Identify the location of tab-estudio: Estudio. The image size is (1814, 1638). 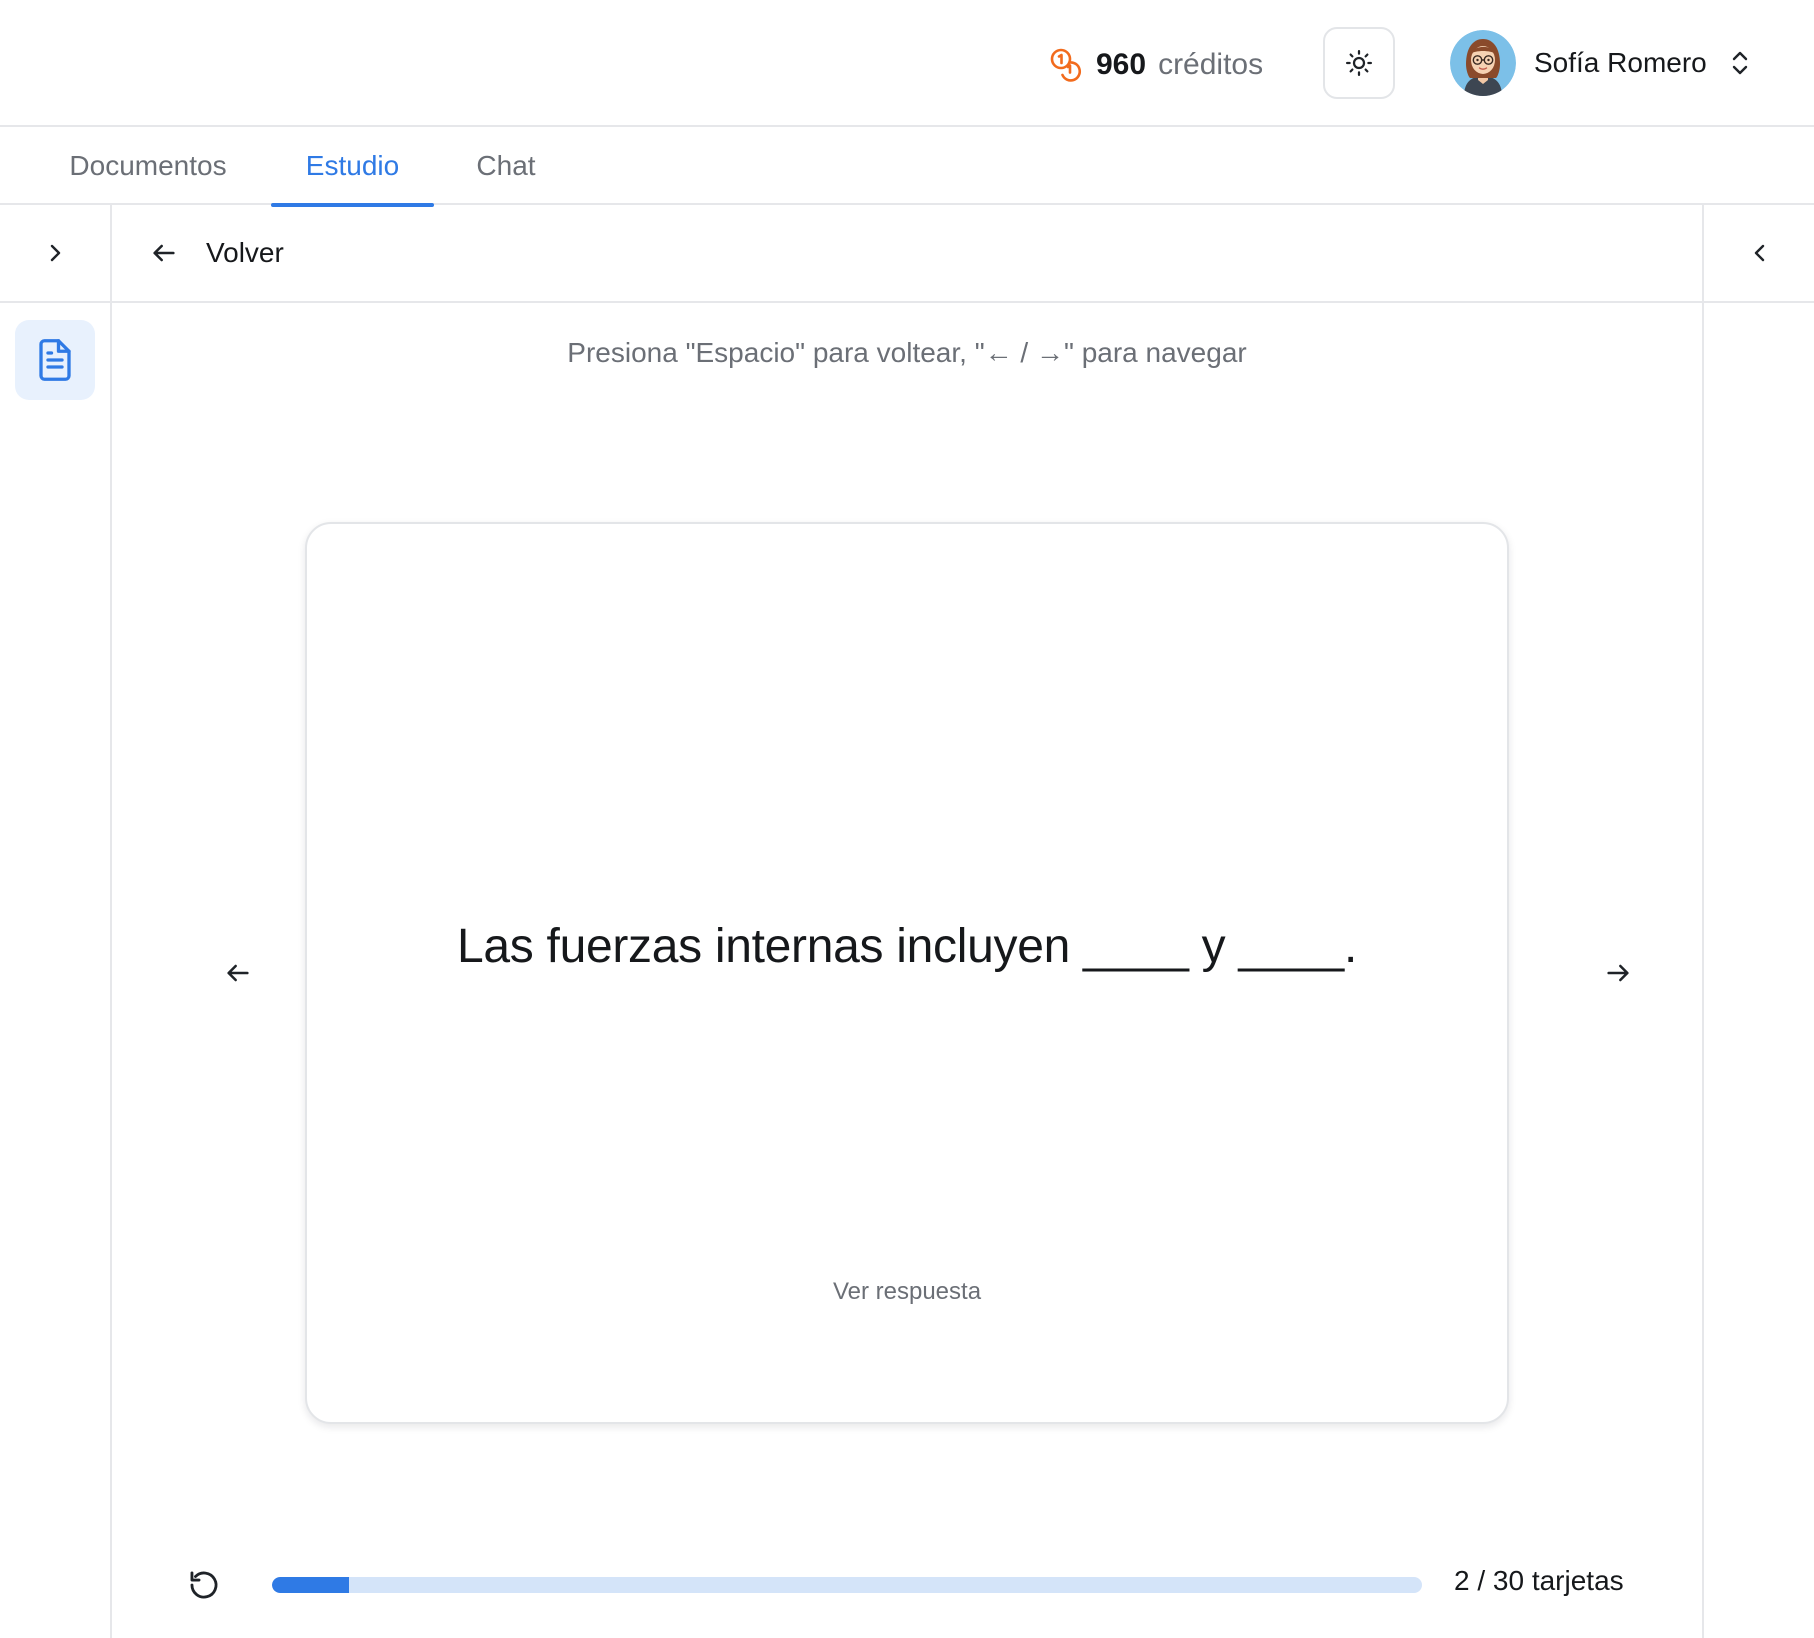
(352, 167).